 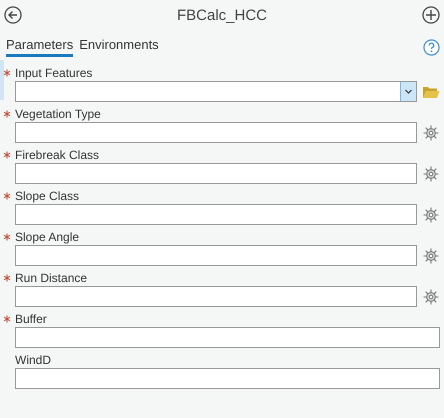 What do you see at coordinates (58, 114) in the screenshot?
I see `field-label: Vegetation Type` at bounding box center [58, 114].